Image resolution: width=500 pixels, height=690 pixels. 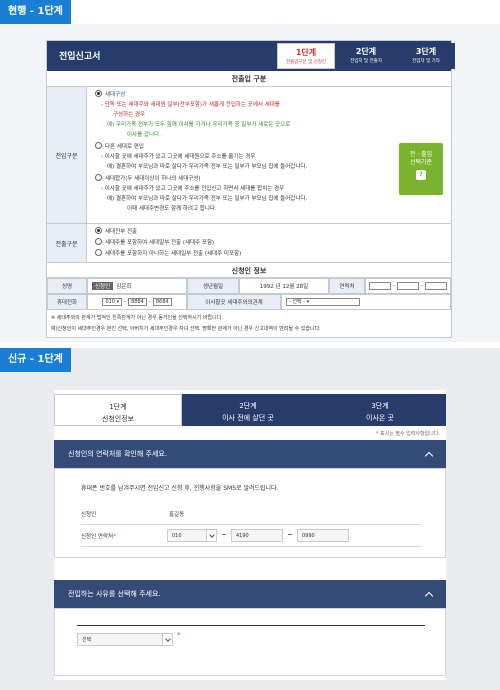 I want to click on relation-cell: - 선택 - ▾, so click(x=366, y=302).